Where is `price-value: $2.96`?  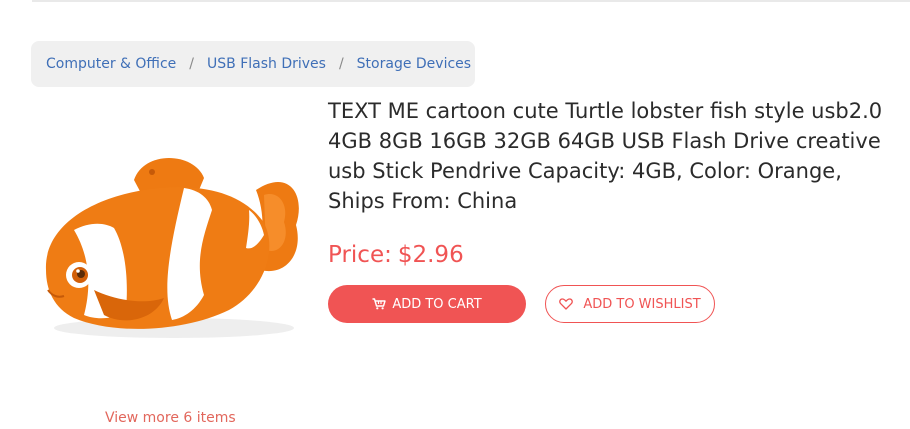
price-value: $2.96 is located at coordinates (430, 255).